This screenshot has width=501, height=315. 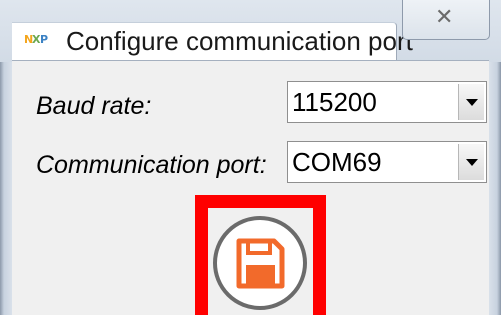 What do you see at coordinates (94, 106) in the screenshot?
I see `baud-rate-label: Baud rate:` at bounding box center [94, 106].